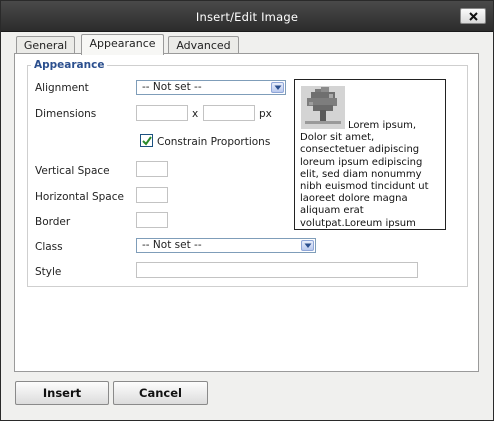 The height and width of the screenshot is (421, 494). I want to click on cancel-button: Cancel, so click(160, 393).